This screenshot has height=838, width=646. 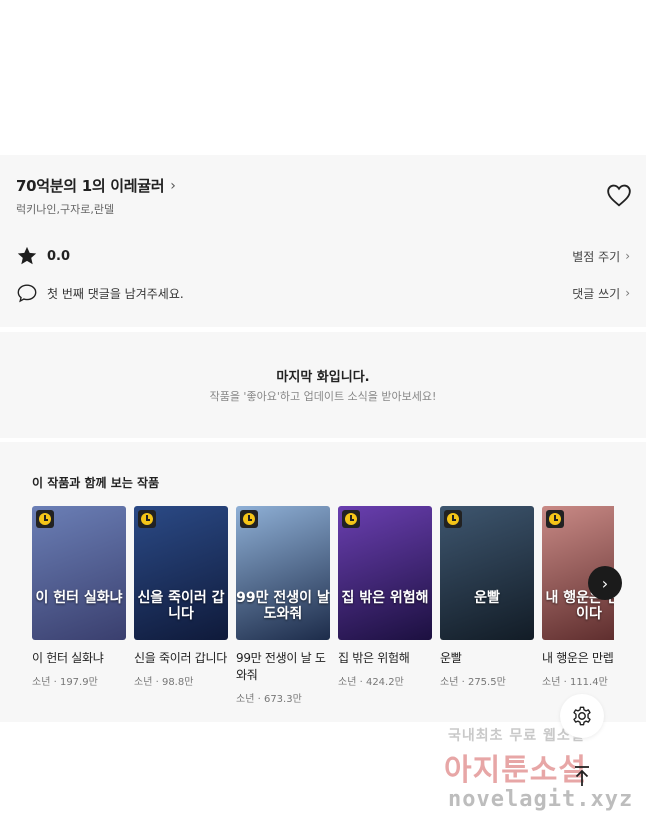 What do you see at coordinates (323, 256) in the screenshot?
I see `rating-row: 0.0 별점 주기 ›` at bounding box center [323, 256].